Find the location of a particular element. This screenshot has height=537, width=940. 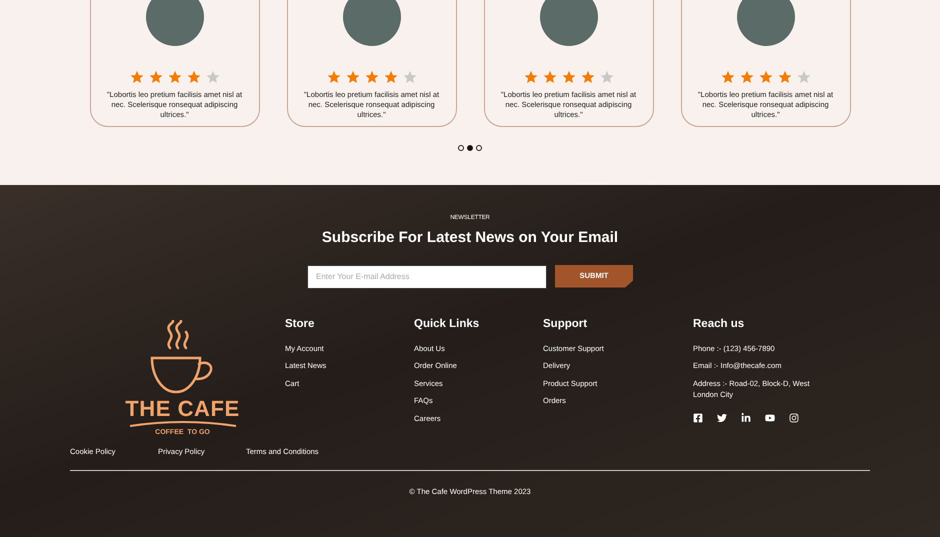

logo-wordmark: THE CAFE is located at coordinates (182, 409).